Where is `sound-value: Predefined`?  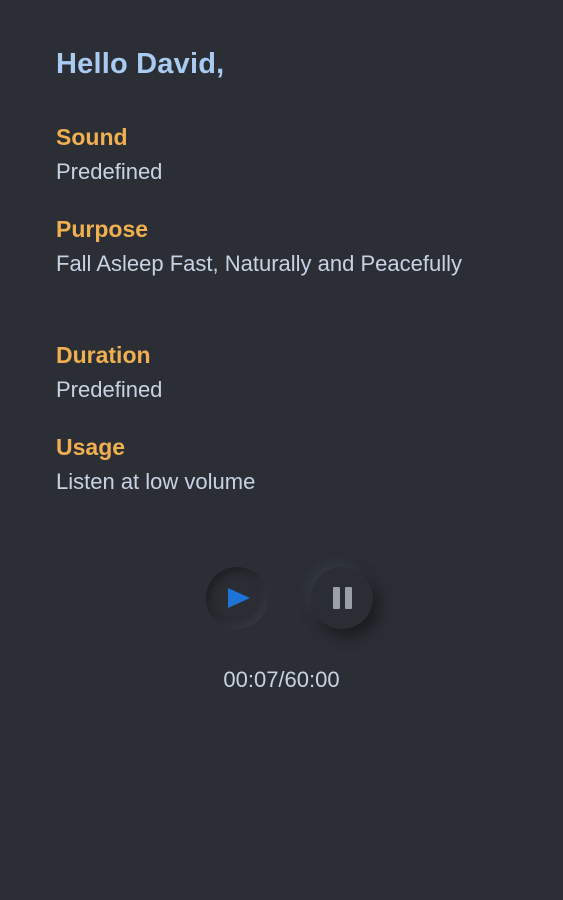 sound-value: Predefined is located at coordinates (109, 171).